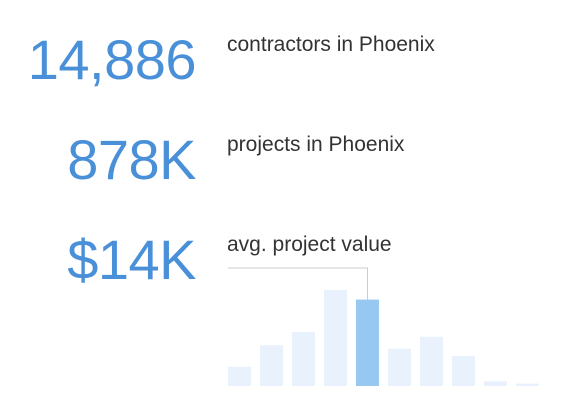 The width and height of the screenshot is (568, 416). What do you see at coordinates (316, 144) in the screenshot?
I see `projects-label: projects in Phoenix` at bounding box center [316, 144].